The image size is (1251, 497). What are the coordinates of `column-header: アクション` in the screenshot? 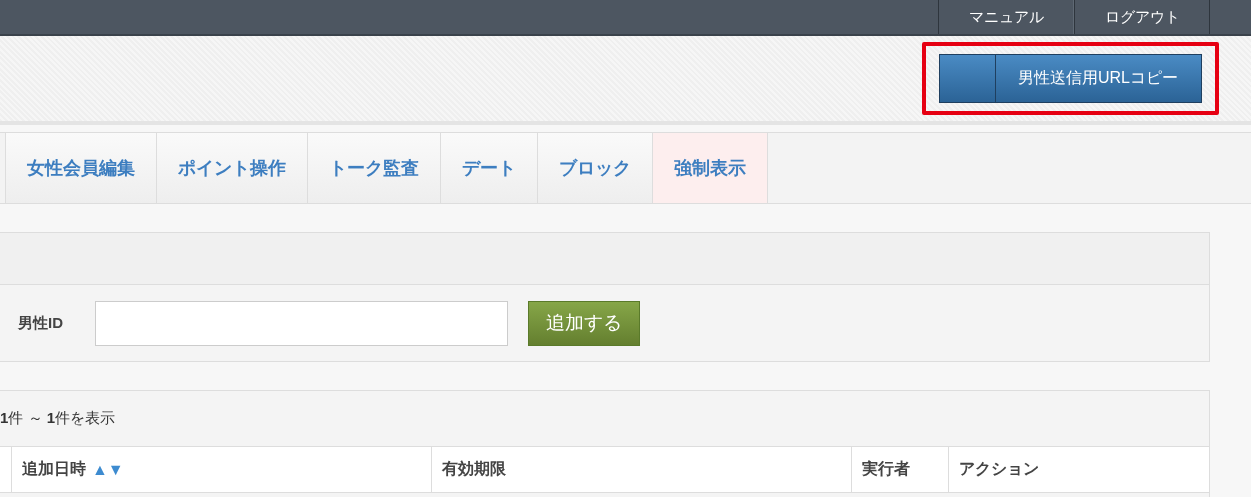 It's located at (999, 469).